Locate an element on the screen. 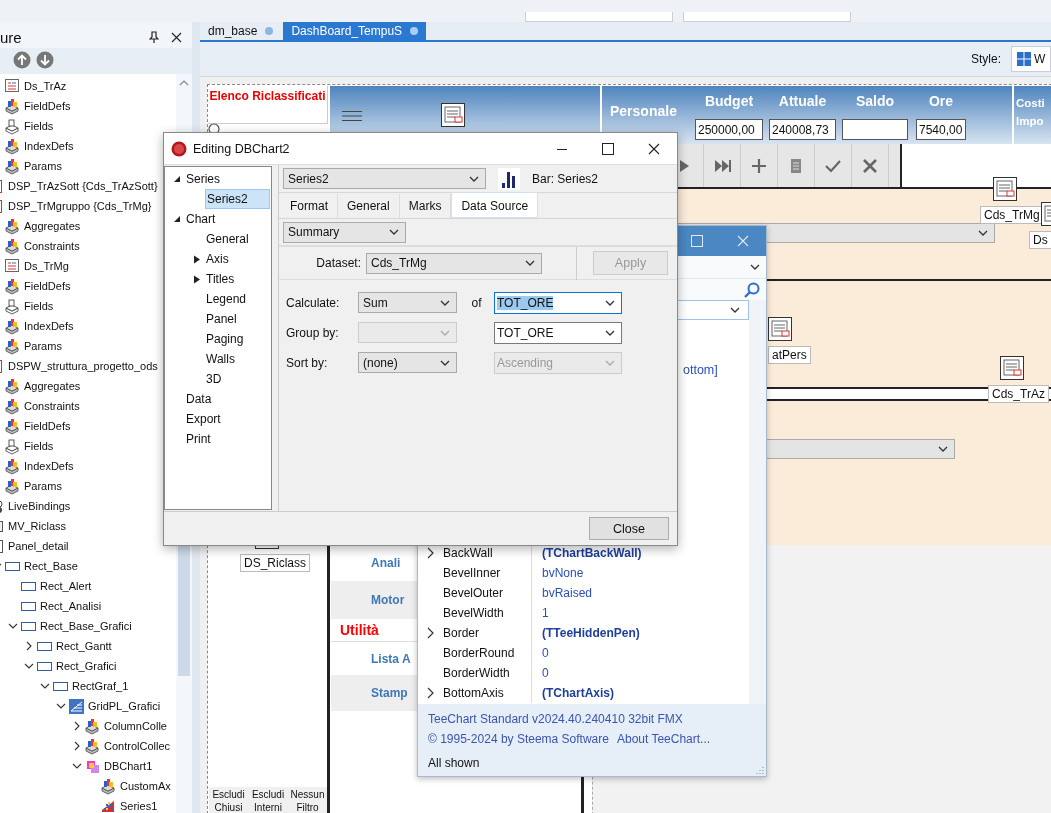 The width and height of the screenshot is (1051, 813). property-value: bvRaised is located at coordinates (562, 593).